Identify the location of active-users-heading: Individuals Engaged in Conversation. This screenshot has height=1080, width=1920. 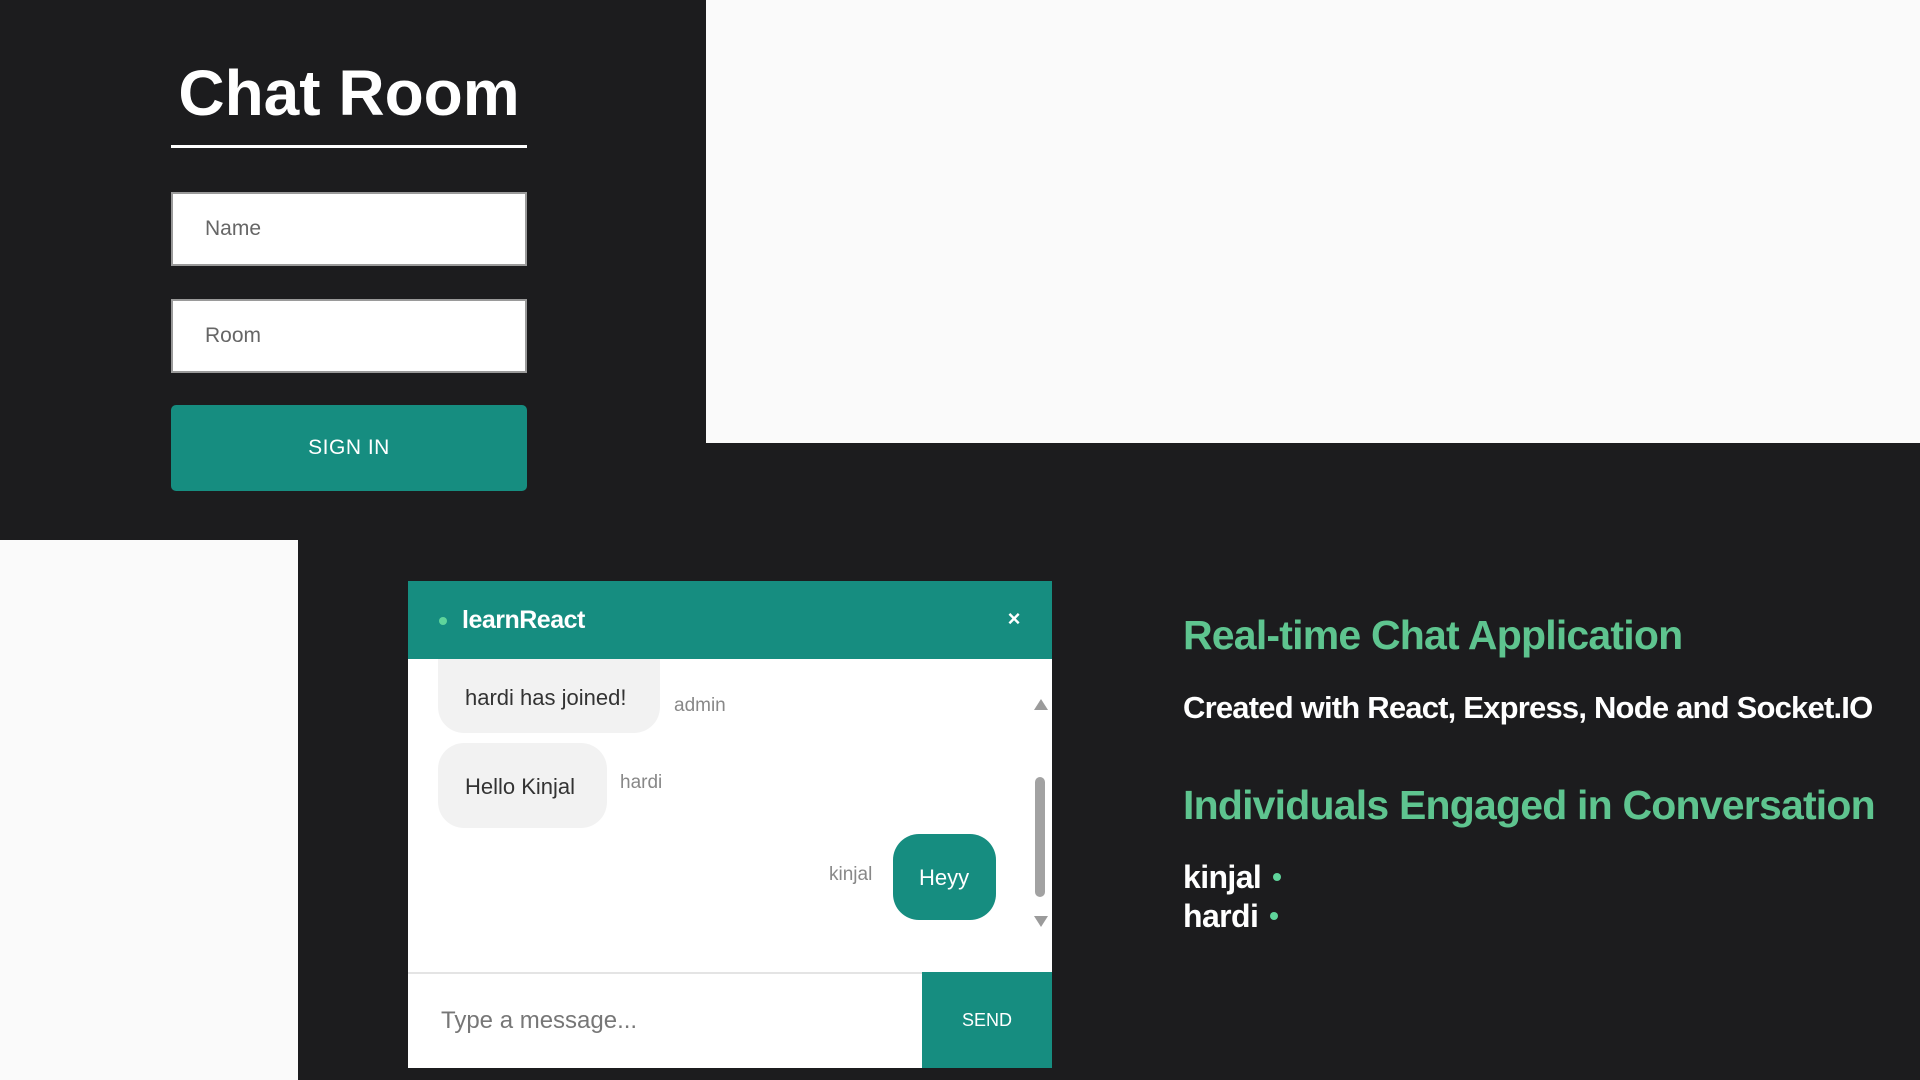
(1529, 805).